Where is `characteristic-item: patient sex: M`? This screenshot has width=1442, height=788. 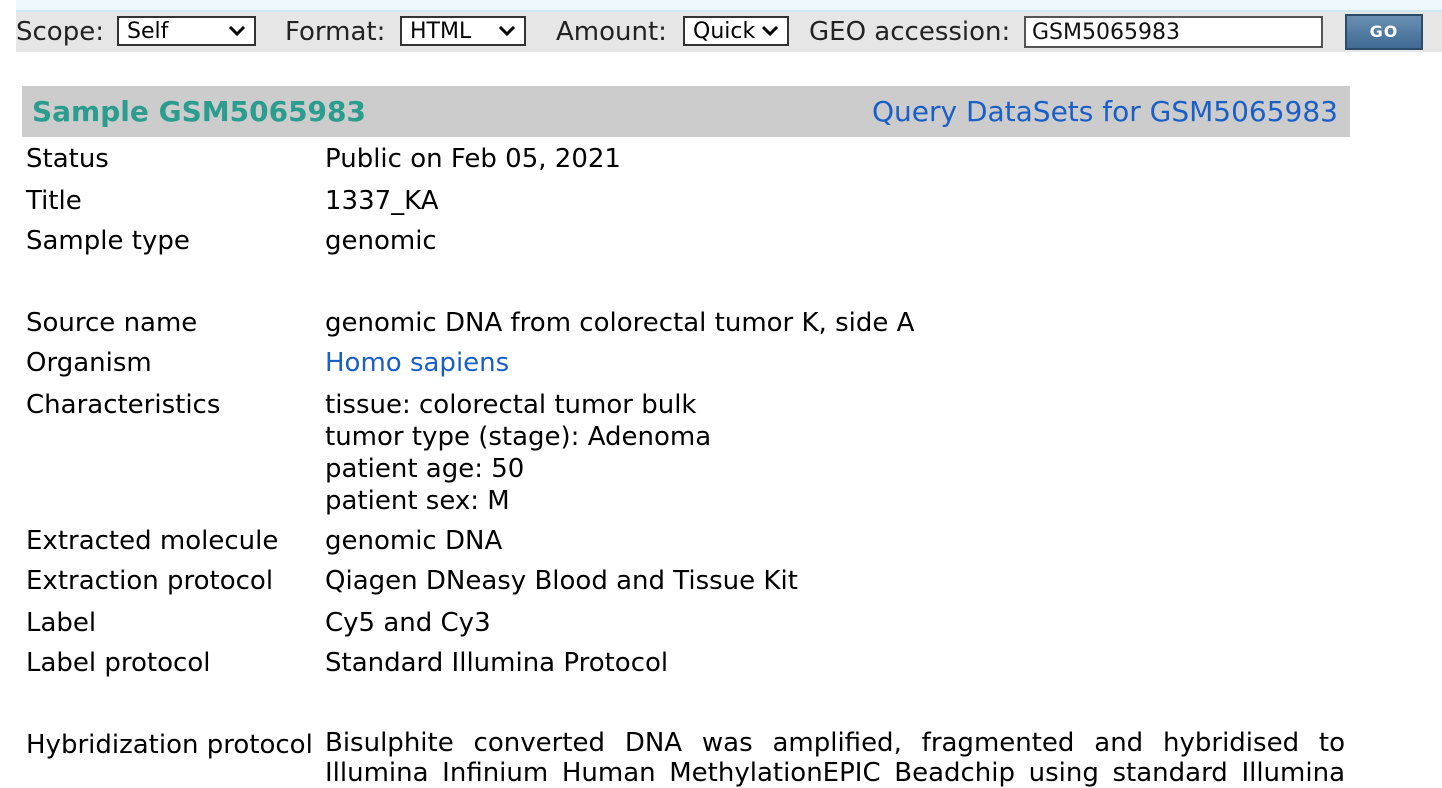 characteristic-item: patient sex: M is located at coordinates (417, 501).